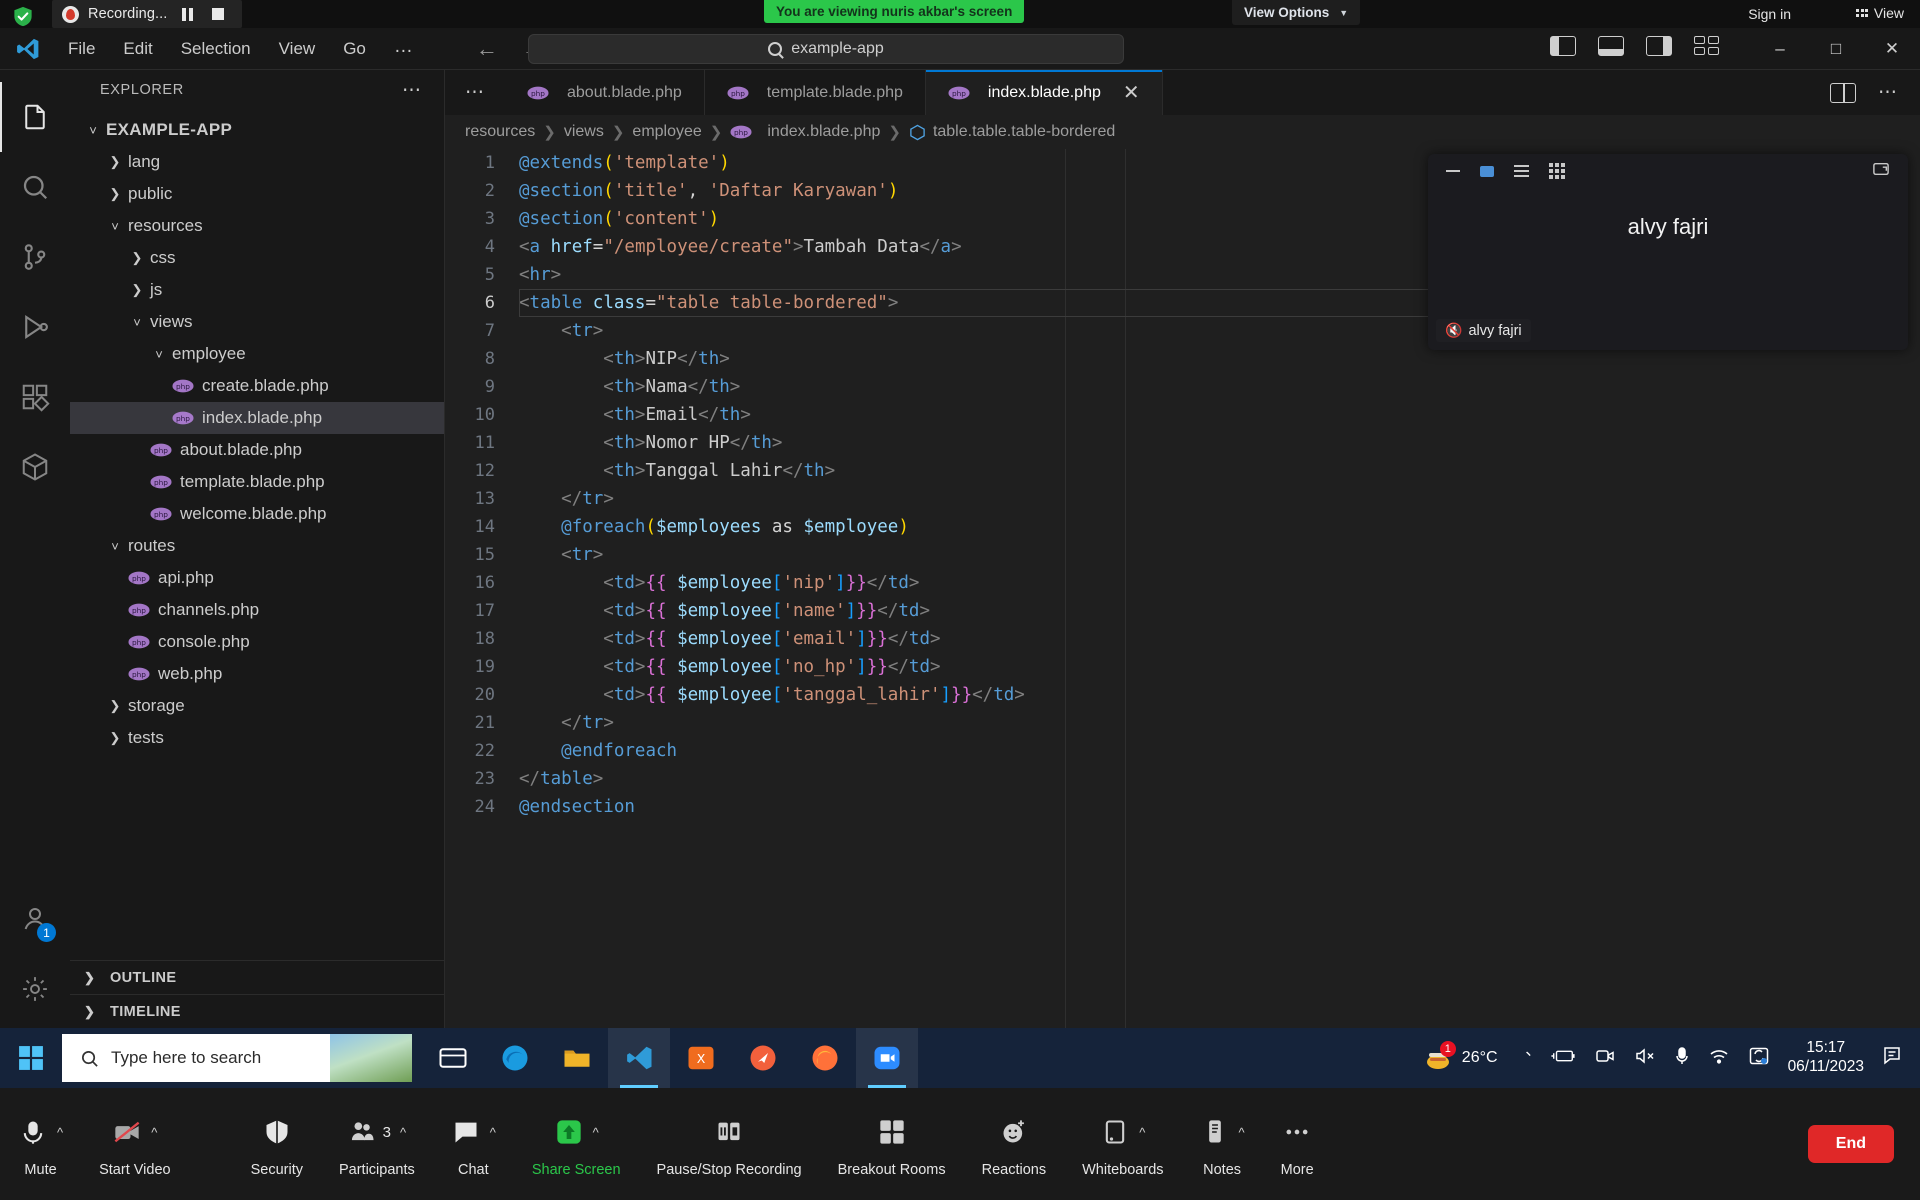 This screenshot has width=1920, height=1200. Describe the element at coordinates (577, 1058) in the screenshot. I see `file-explorer-icon` at that location.